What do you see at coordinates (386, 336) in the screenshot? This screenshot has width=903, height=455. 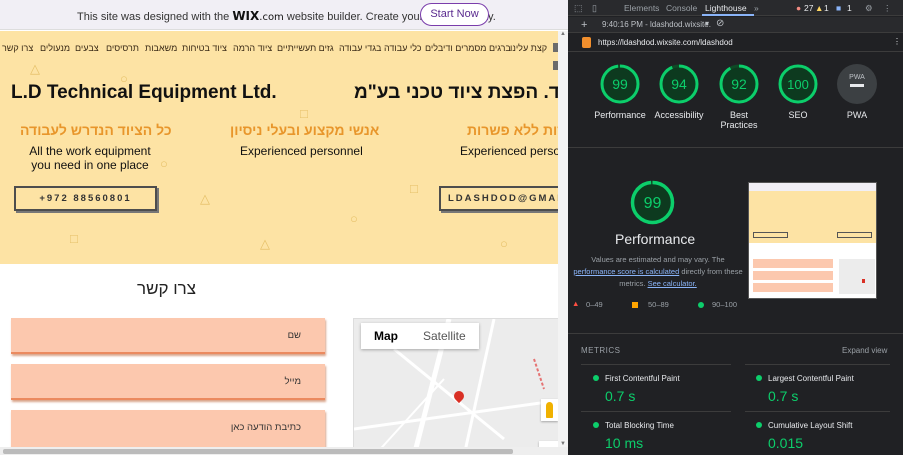 I see `map-tab: Map` at bounding box center [386, 336].